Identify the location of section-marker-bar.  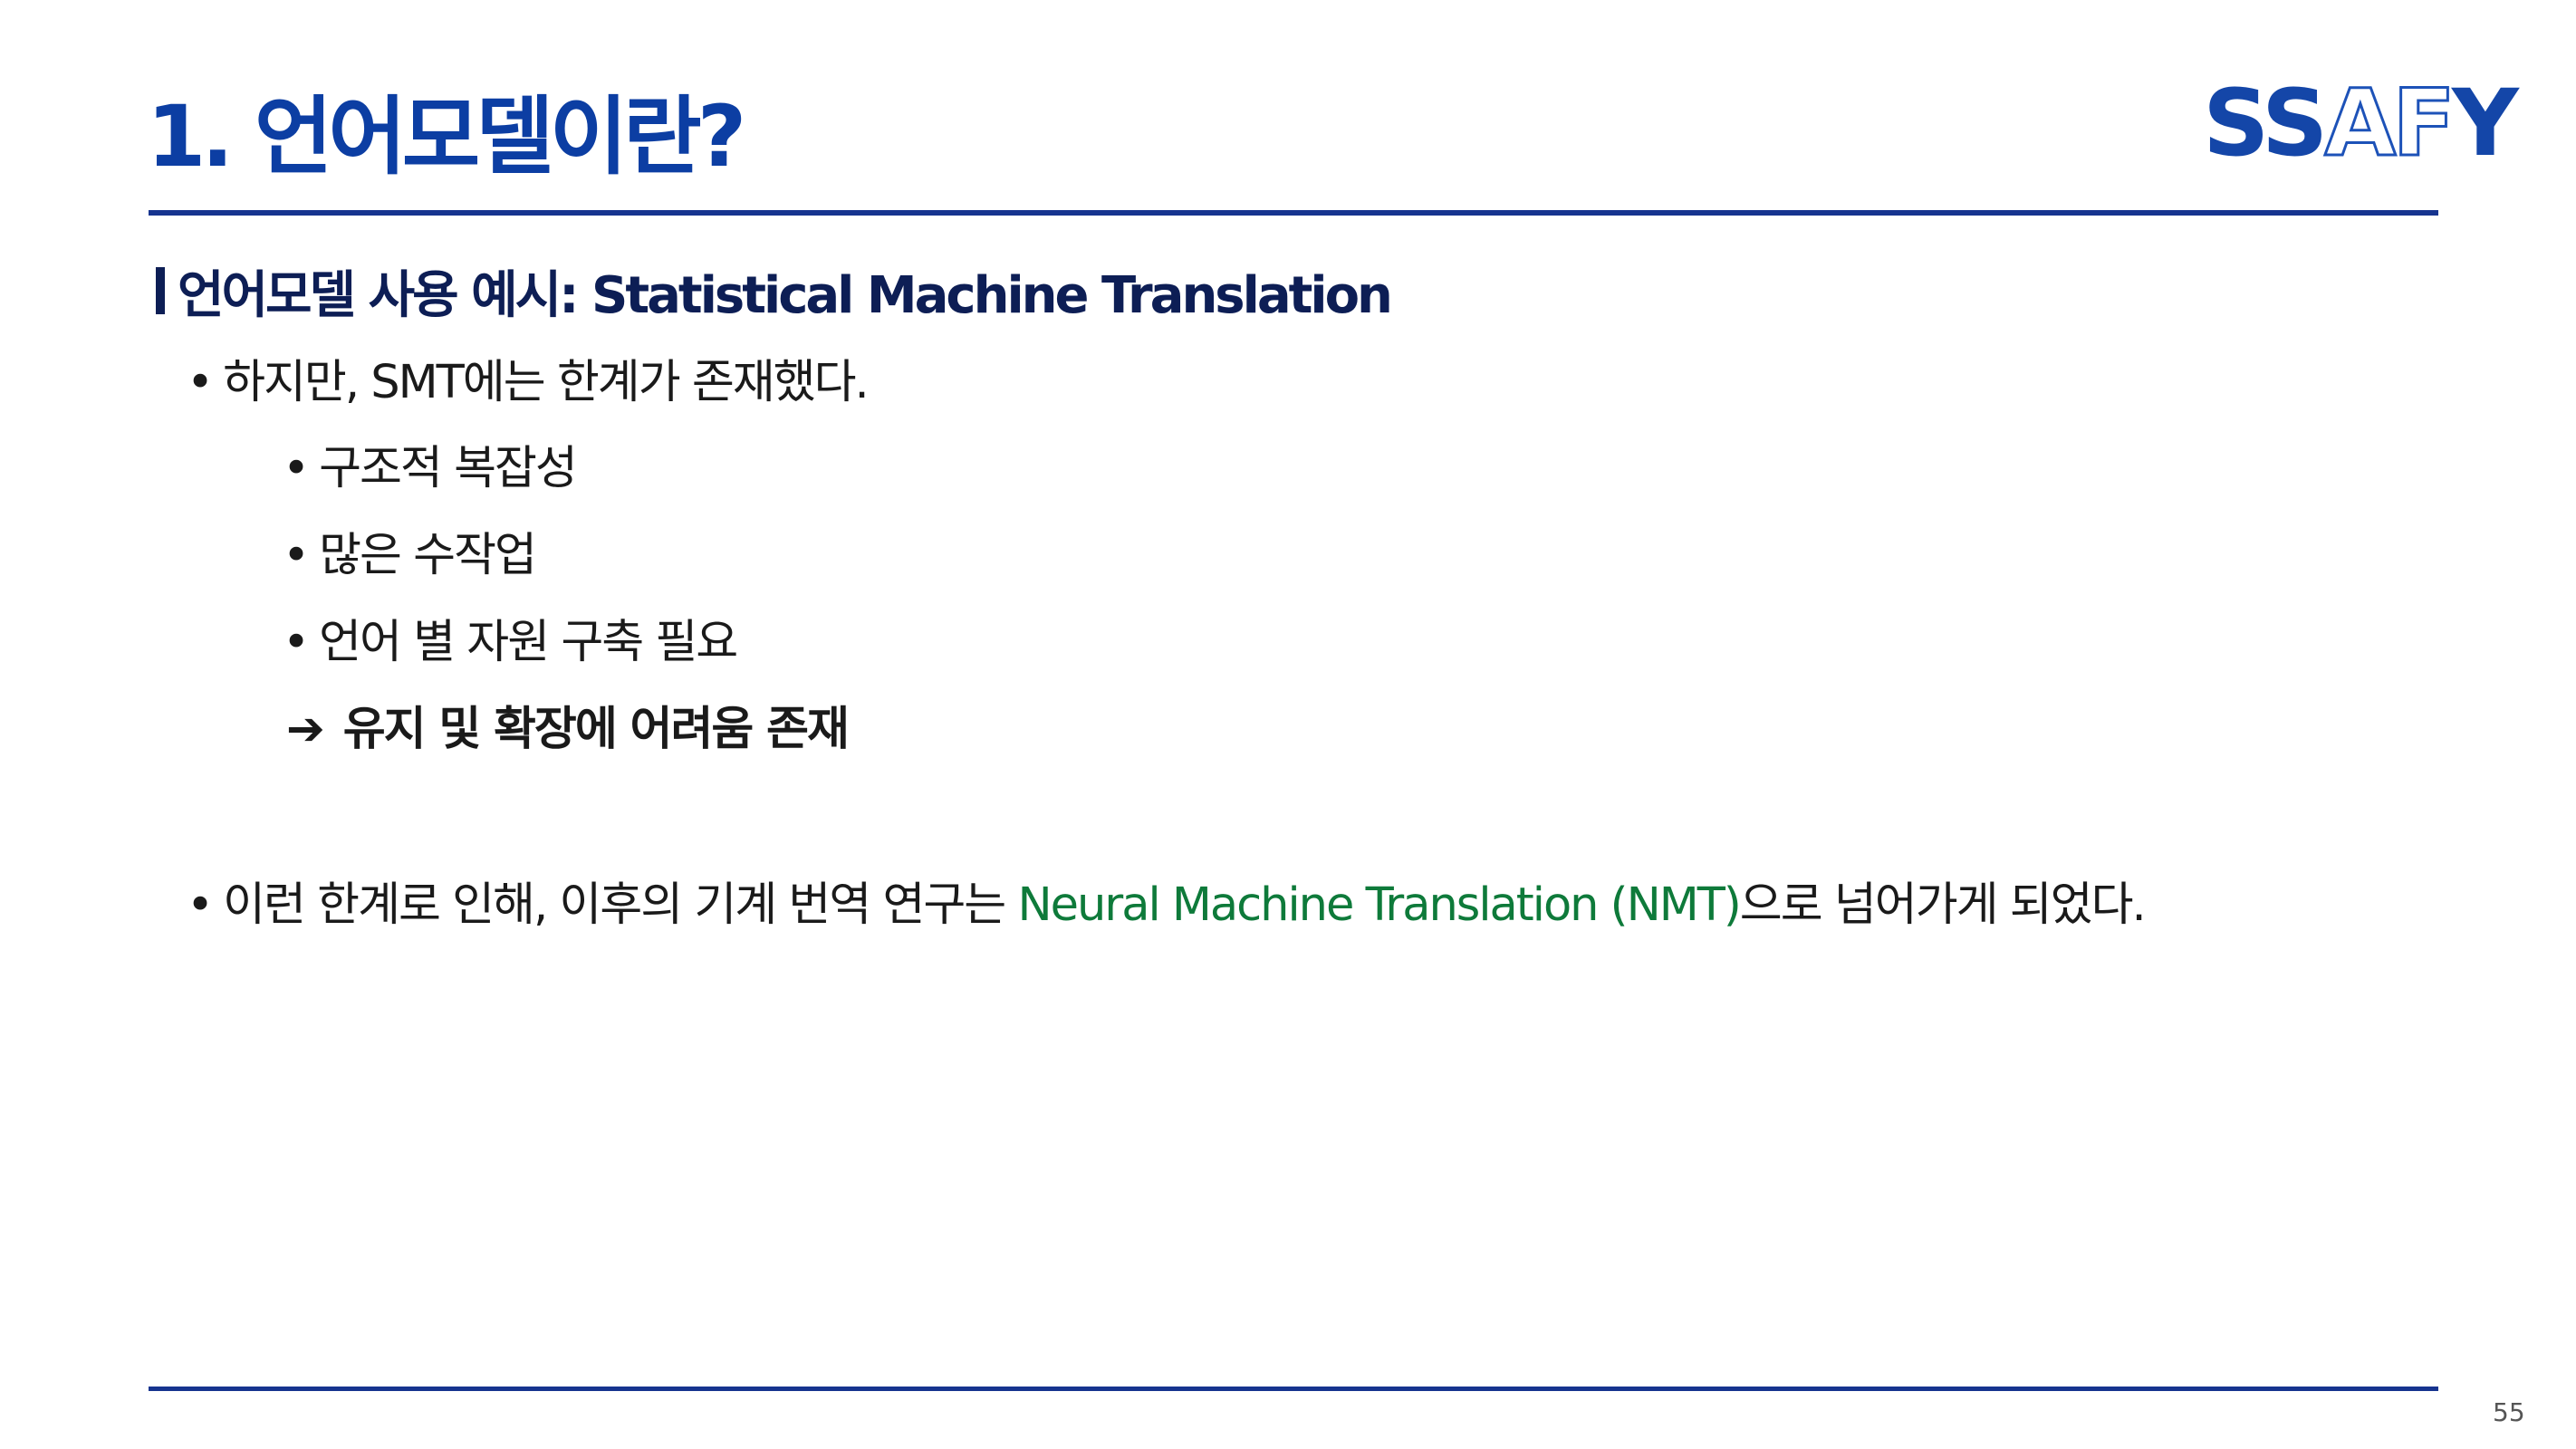
(160, 290).